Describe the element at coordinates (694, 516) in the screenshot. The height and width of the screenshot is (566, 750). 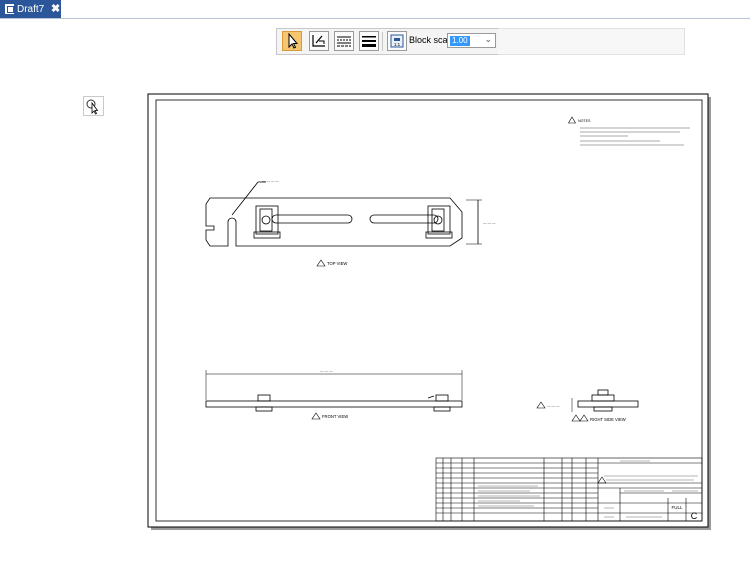
I see `title-block-revision: C` at that location.